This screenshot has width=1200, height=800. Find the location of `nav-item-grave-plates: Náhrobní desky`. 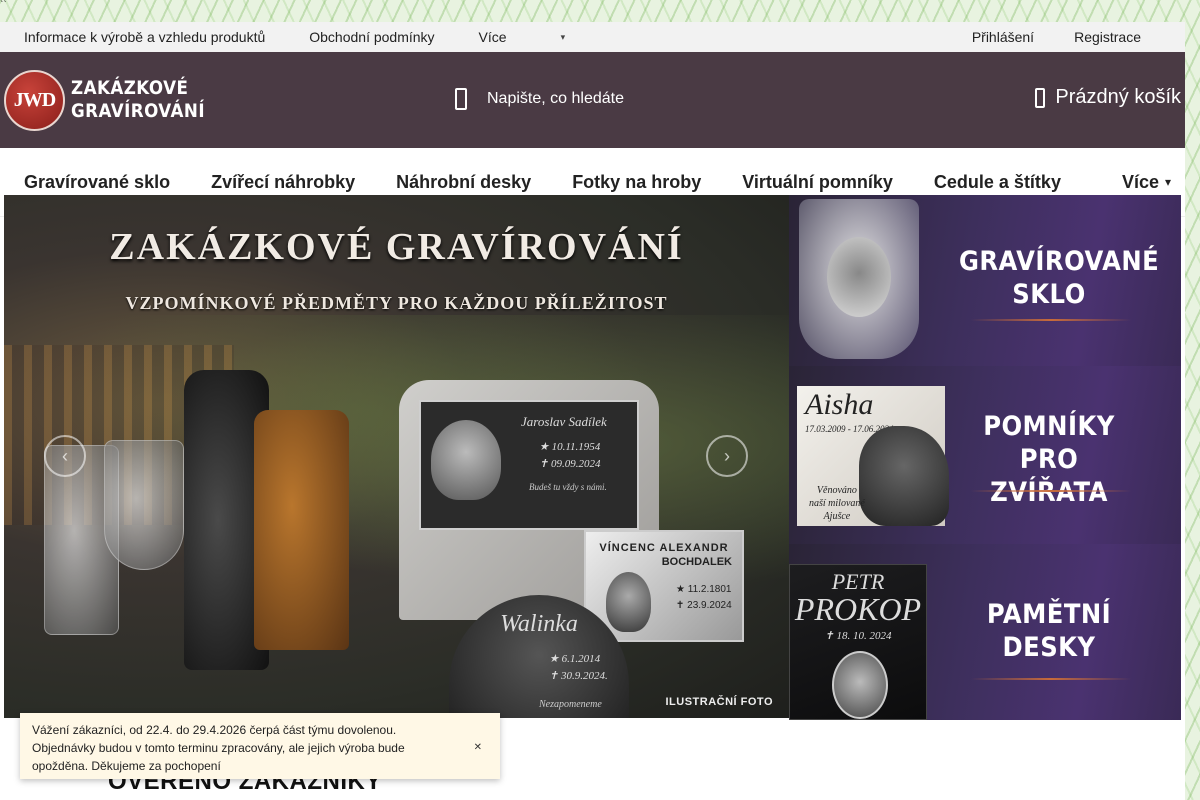

nav-item-grave-plates: Náhrobní desky is located at coordinates (463, 182).